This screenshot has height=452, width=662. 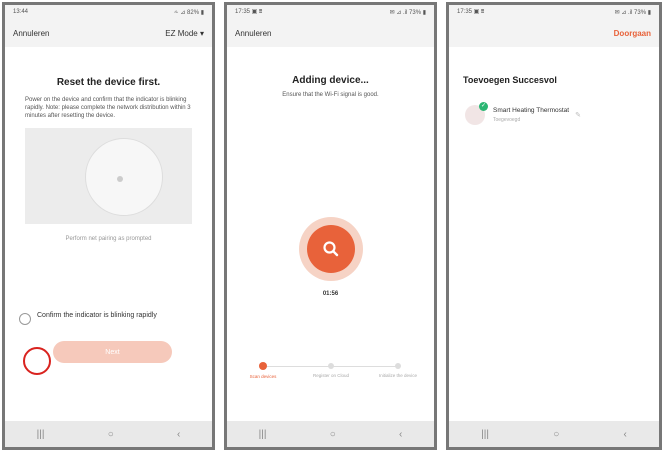 What do you see at coordinates (124, 177) in the screenshot?
I see `device-image` at bounding box center [124, 177].